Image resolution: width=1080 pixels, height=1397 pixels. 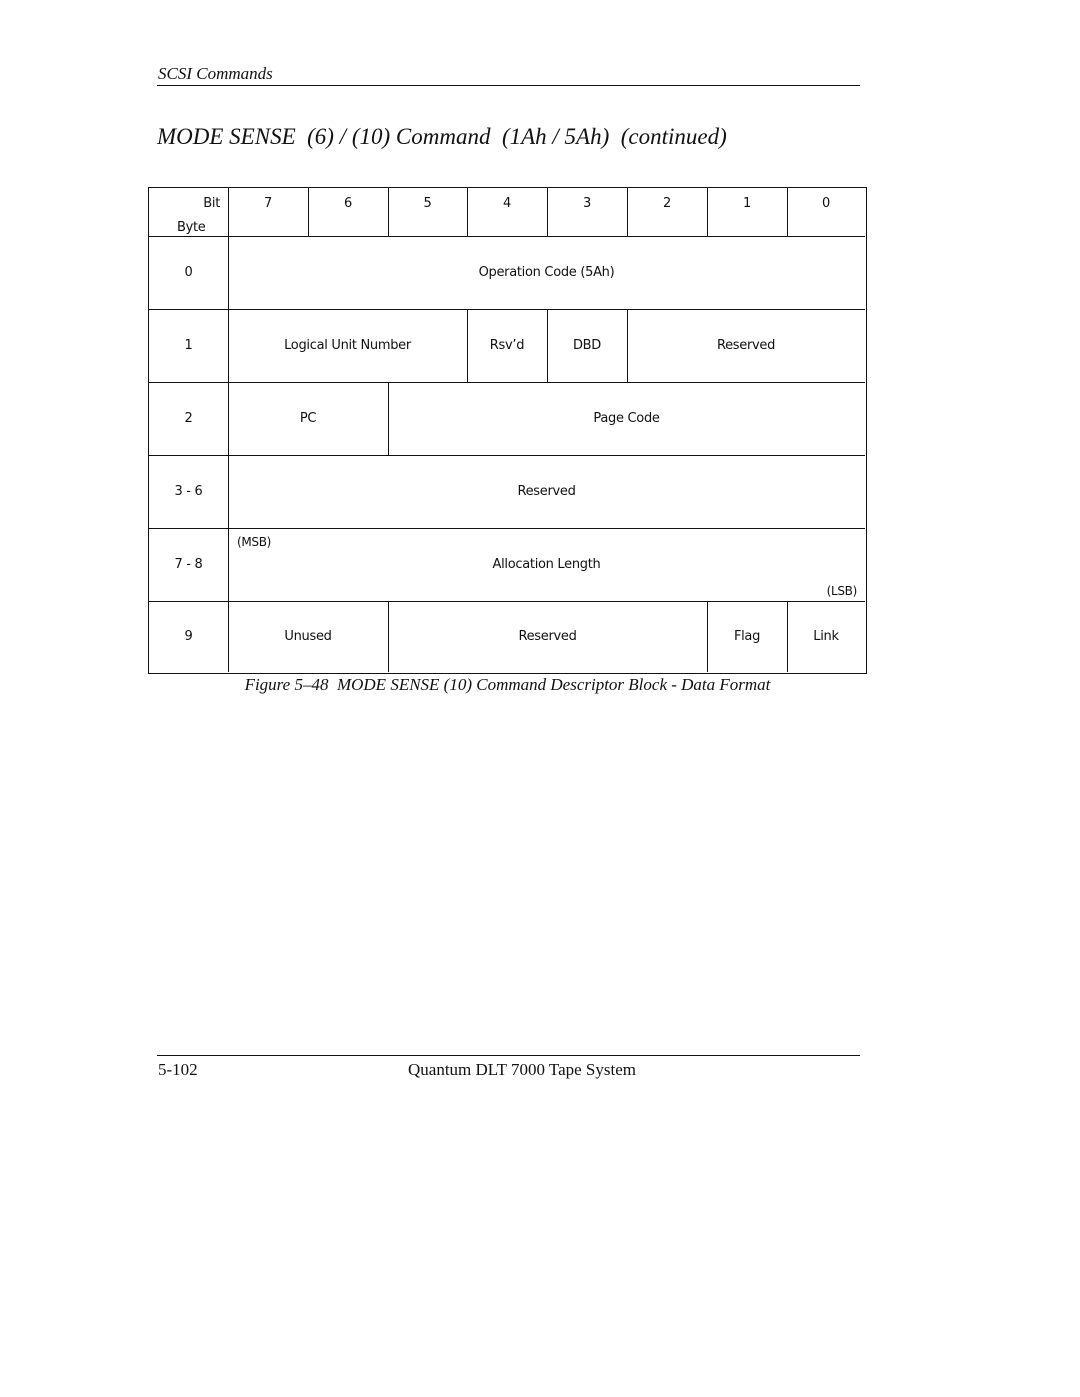 I want to click on byte-index: 9, so click(x=189, y=636).